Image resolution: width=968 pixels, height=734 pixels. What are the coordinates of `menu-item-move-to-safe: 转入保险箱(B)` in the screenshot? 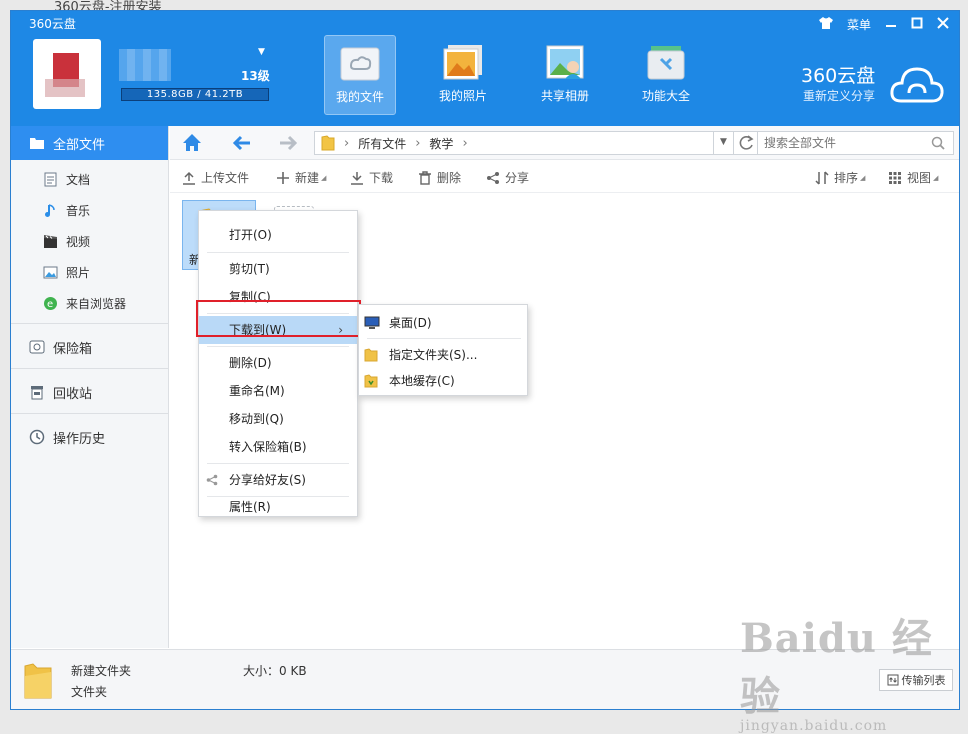 It's located at (278, 447).